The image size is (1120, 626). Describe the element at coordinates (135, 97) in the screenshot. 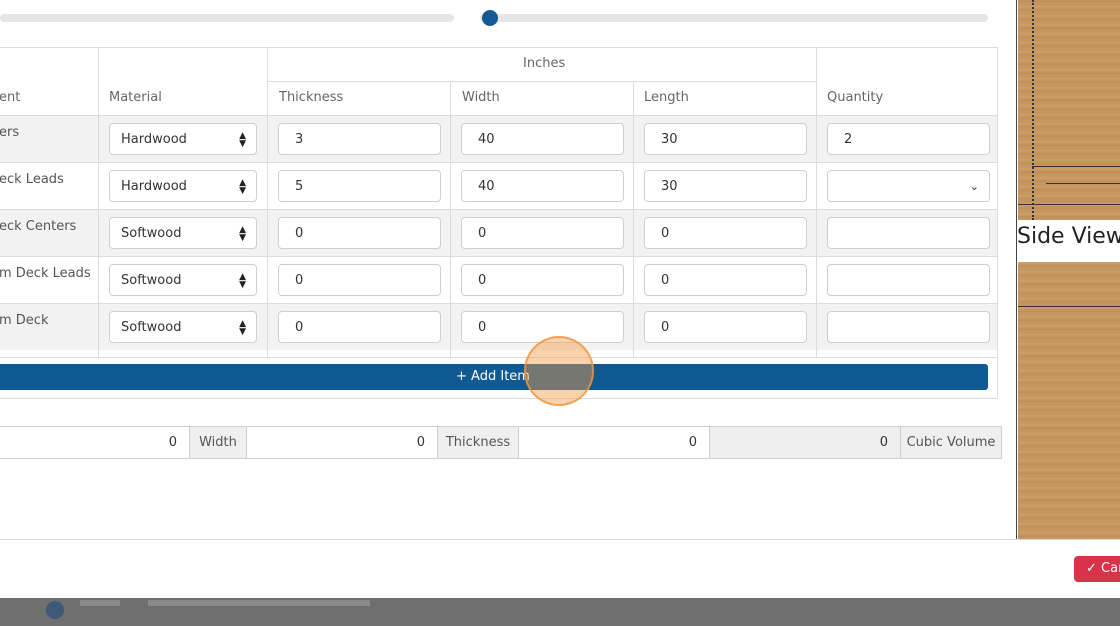

I see `header-material: Material` at that location.